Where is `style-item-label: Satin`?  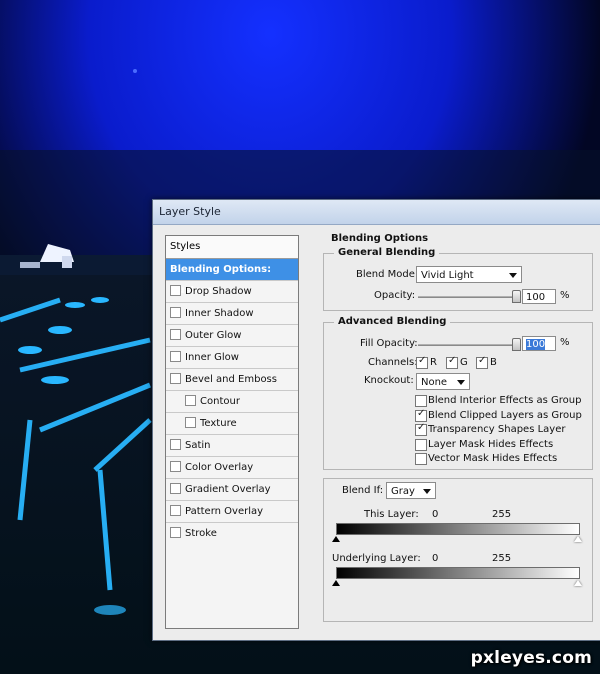
style-item-label: Satin is located at coordinates (198, 445).